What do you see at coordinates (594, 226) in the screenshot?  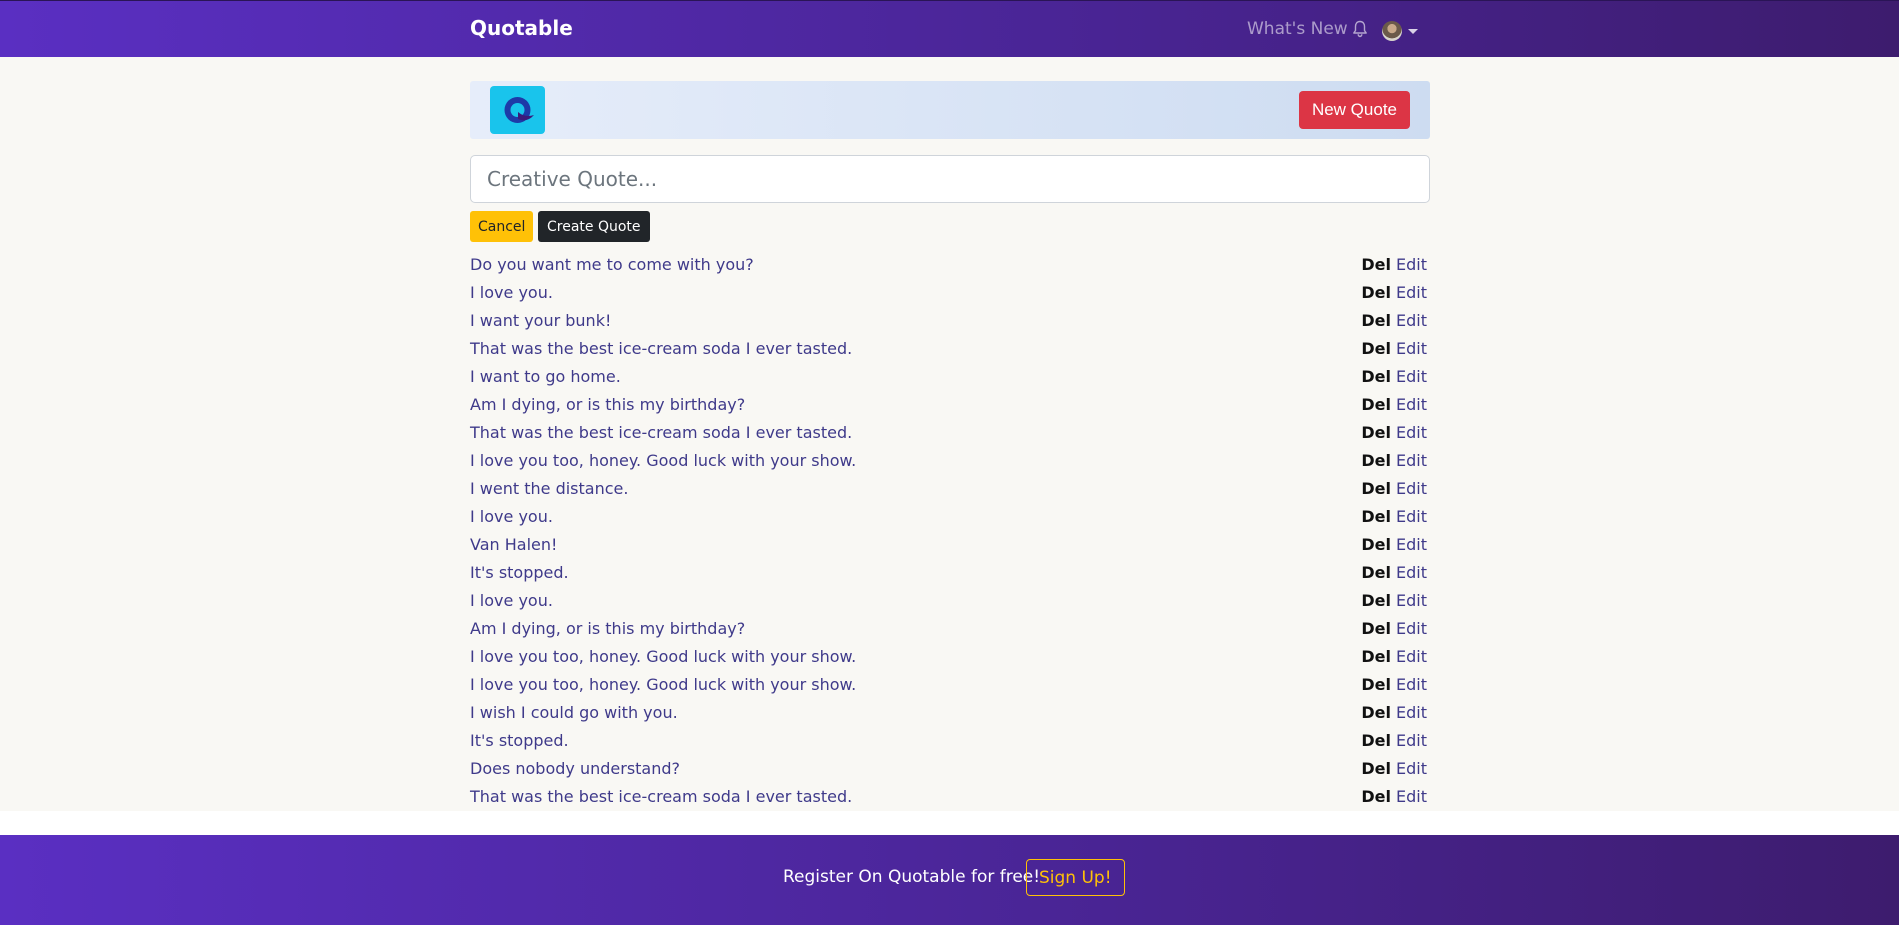 I see `create-quote-button: Create Quote` at bounding box center [594, 226].